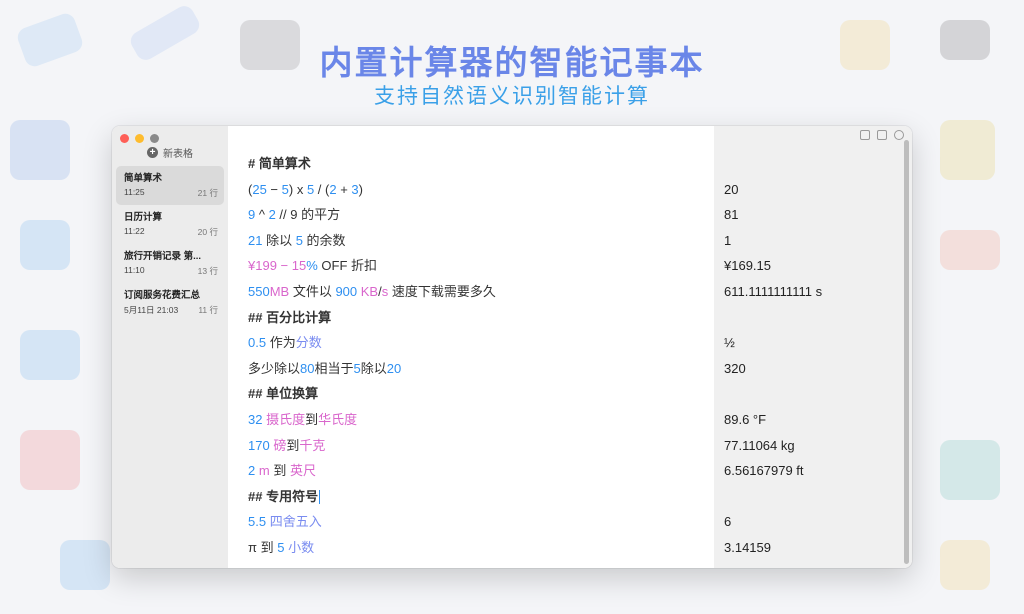 This screenshot has height=614, width=1024. What do you see at coordinates (297, 189) in the screenshot?
I see `token: ) x` at bounding box center [297, 189].